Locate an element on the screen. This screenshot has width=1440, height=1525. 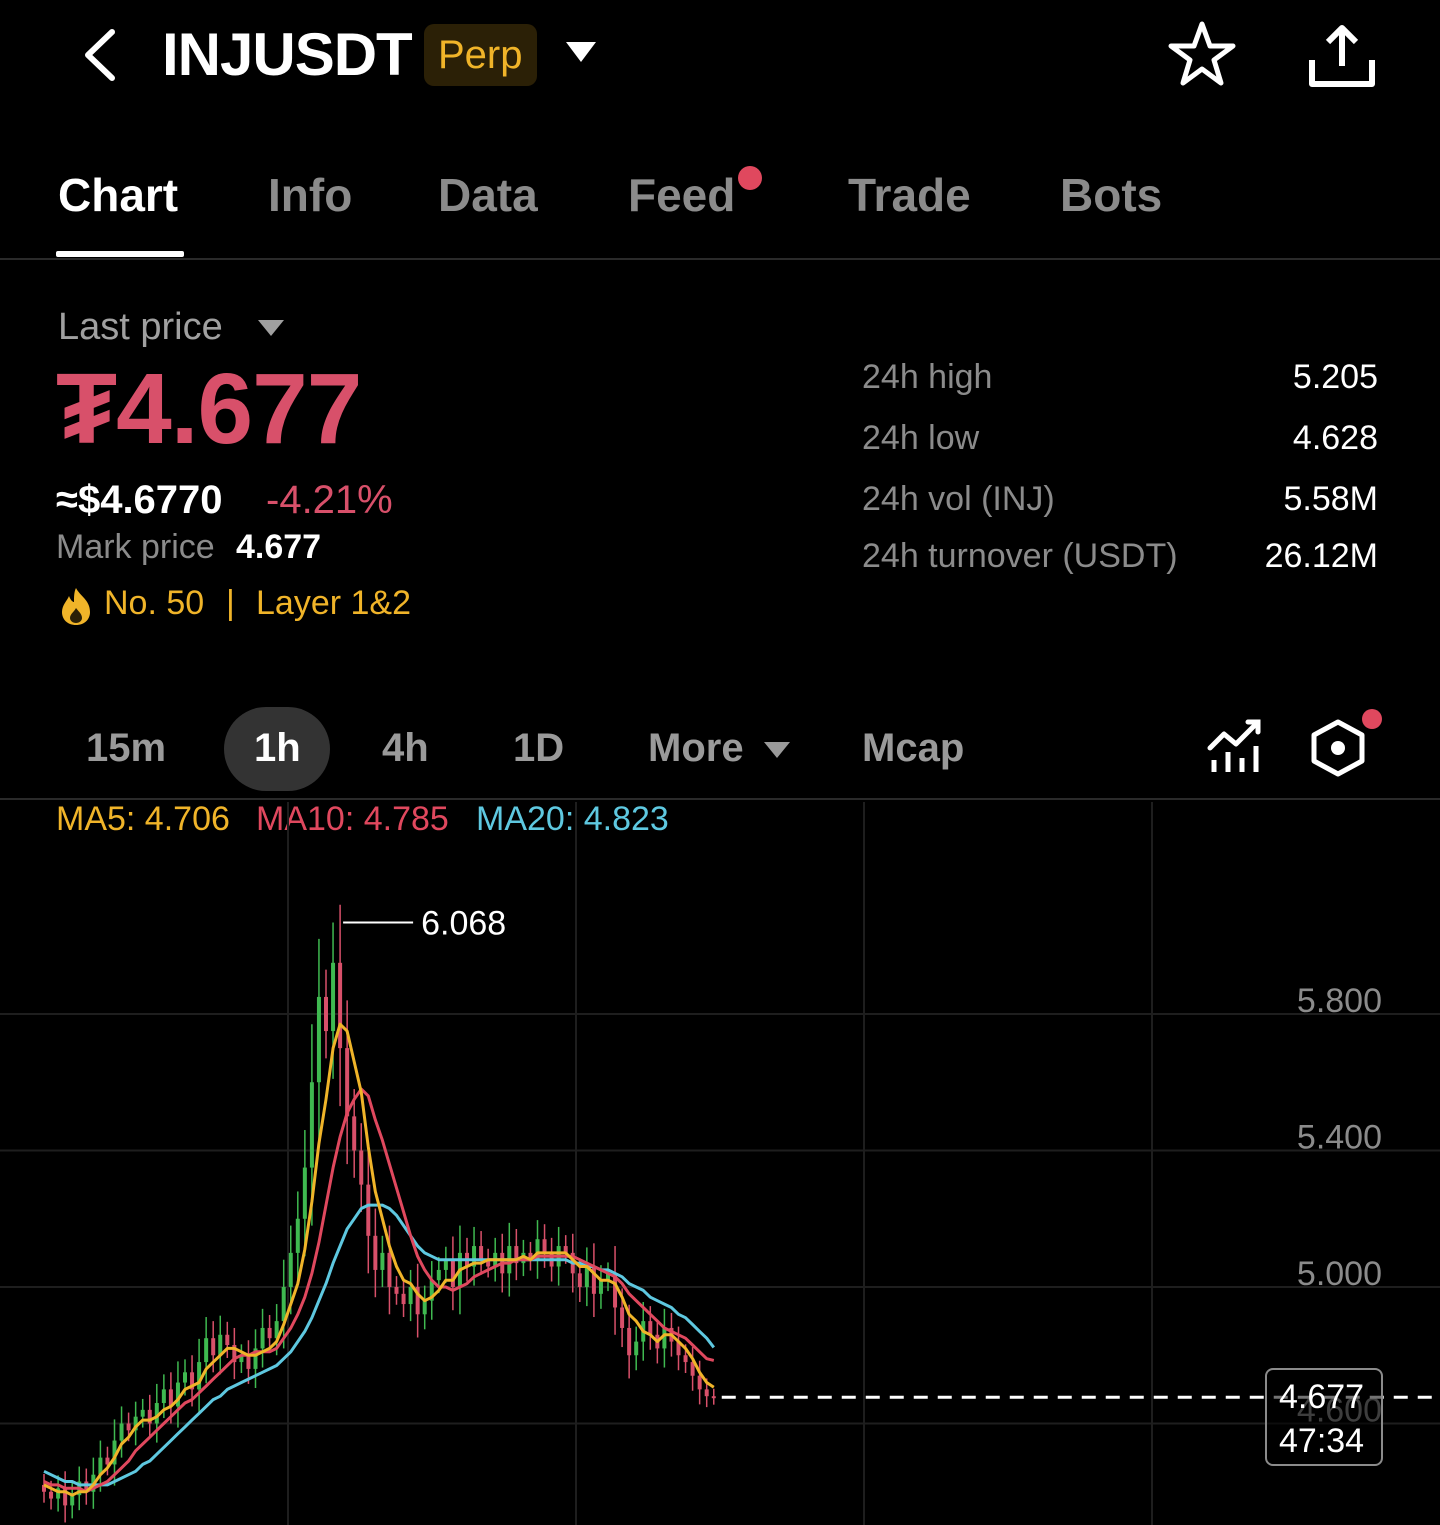
interval-more: More is located at coordinates (696, 748).